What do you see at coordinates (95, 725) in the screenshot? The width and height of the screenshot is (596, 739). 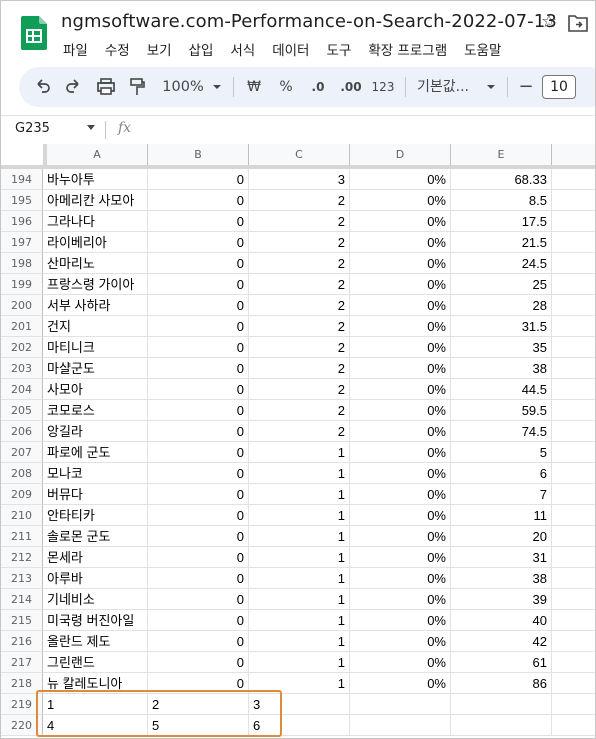 I see `cell-a: 4` at bounding box center [95, 725].